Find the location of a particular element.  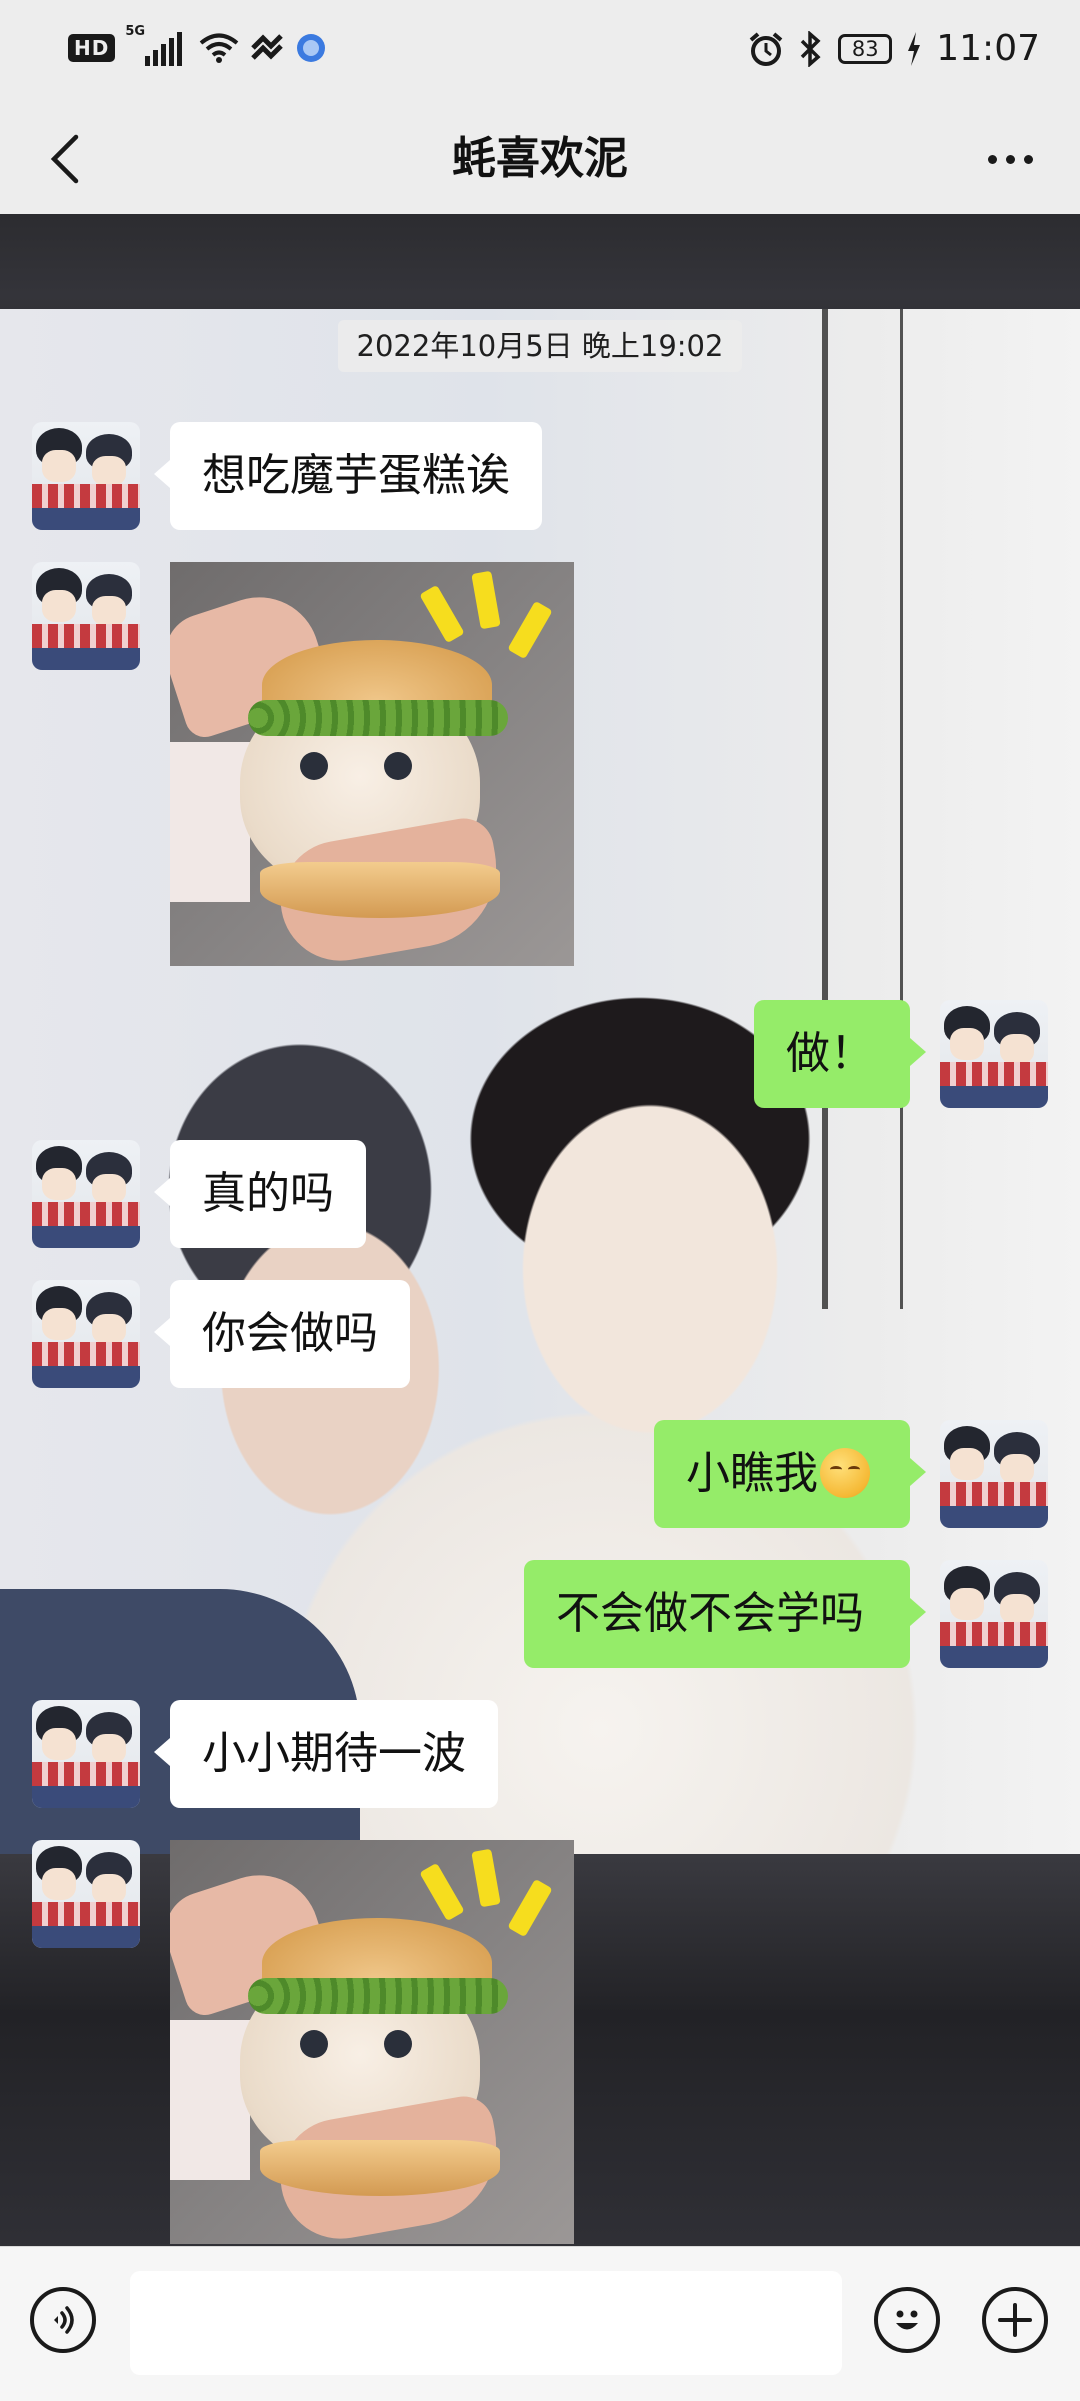

emoji-button is located at coordinates (907, 2320).